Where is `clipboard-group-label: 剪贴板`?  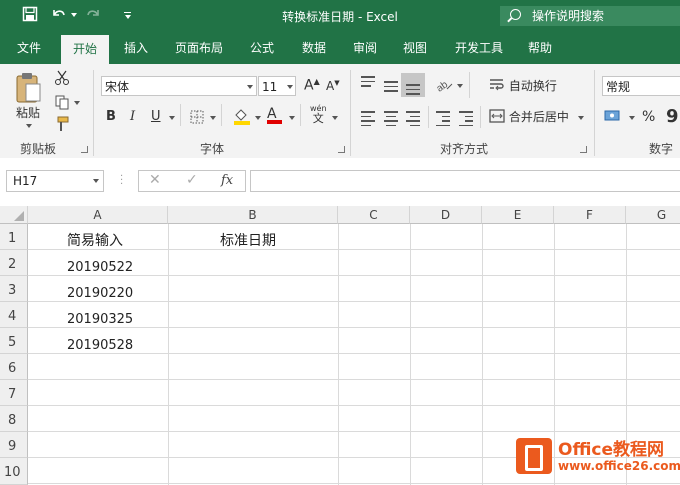
clipboard-group-label: 剪贴板 is located at coordinates (38, 149).